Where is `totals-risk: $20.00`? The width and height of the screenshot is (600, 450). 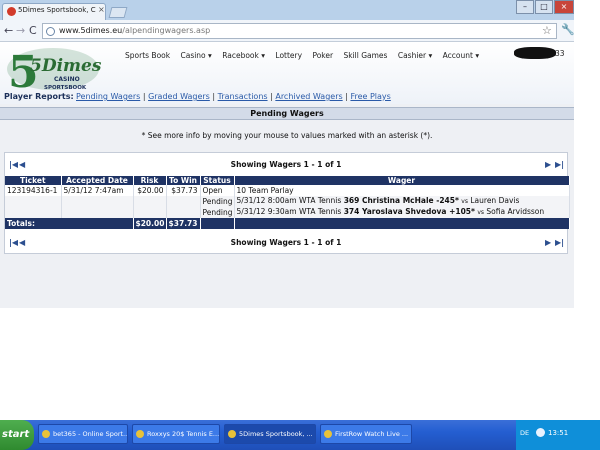 totals-risk: $20.00 is located at coordinates (150, 223).